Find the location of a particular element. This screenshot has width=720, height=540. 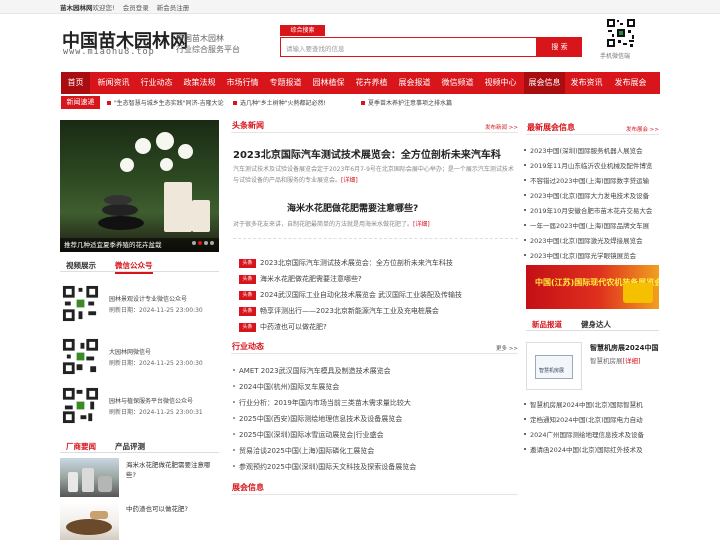

wechat-name: 园林景观设计专业微信公众号 is located at coordinates (148, 299).